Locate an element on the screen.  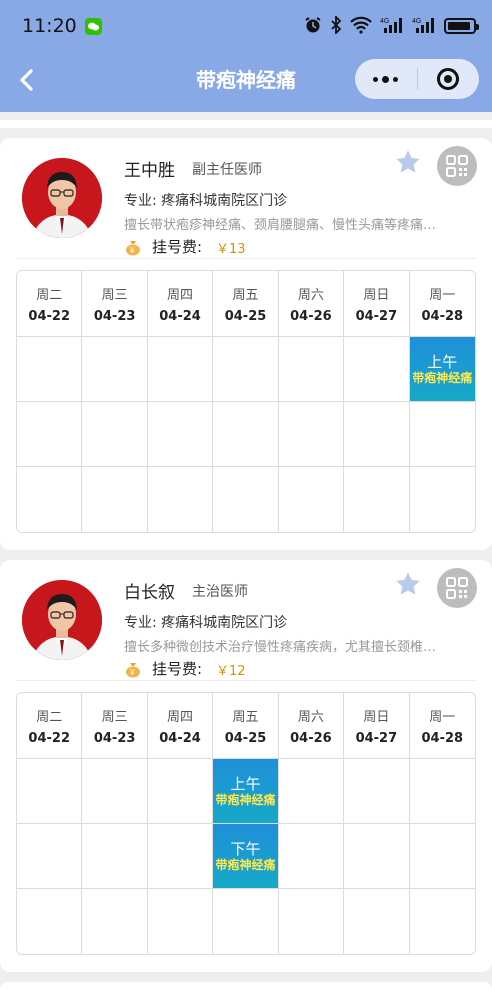
schedule-cell: 下午 带疱神经痛 is located at coordinates (246, 856).